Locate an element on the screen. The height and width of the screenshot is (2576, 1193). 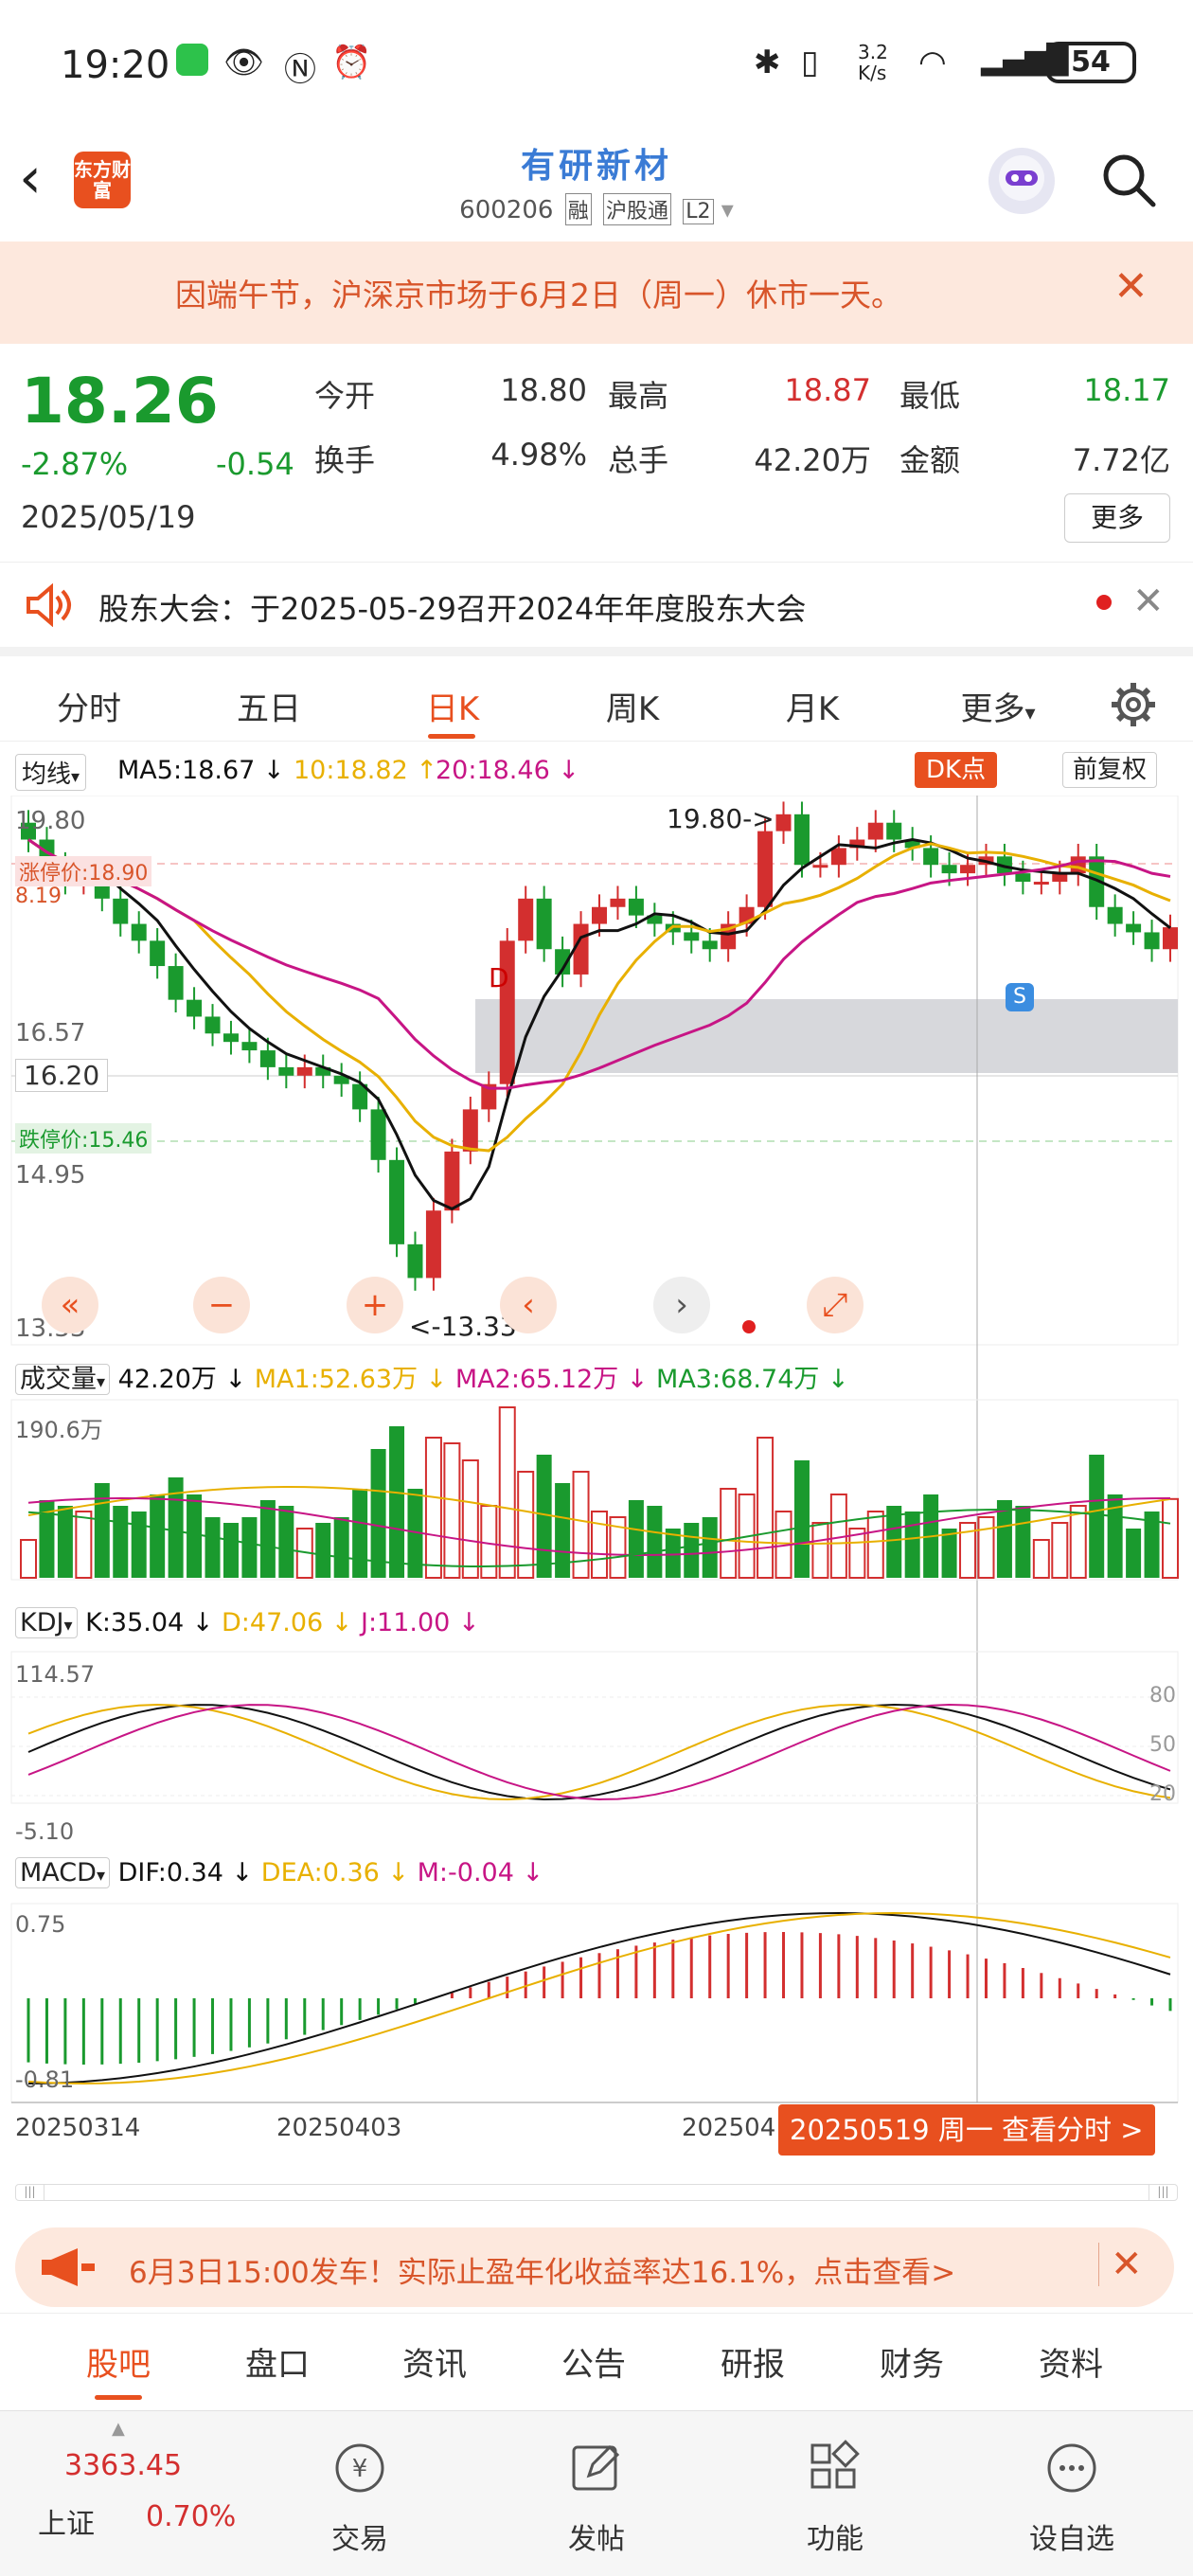
volume-axis-max: 190.6万 is located at coordinates (59, 1430).